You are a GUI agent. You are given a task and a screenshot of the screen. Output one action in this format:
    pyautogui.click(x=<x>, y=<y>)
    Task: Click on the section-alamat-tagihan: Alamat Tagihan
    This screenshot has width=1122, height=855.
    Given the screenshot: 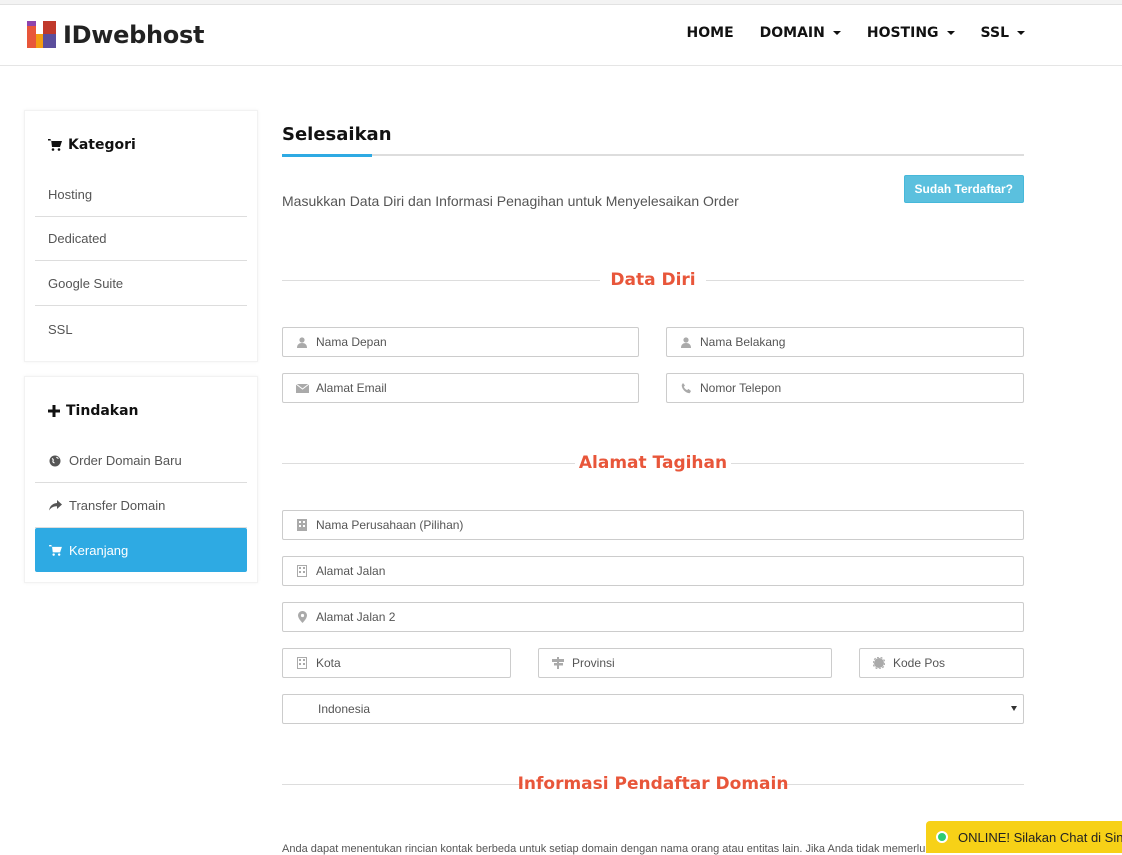 What is the action you would take?
    pyautogui.click(x=653, y=463)
    